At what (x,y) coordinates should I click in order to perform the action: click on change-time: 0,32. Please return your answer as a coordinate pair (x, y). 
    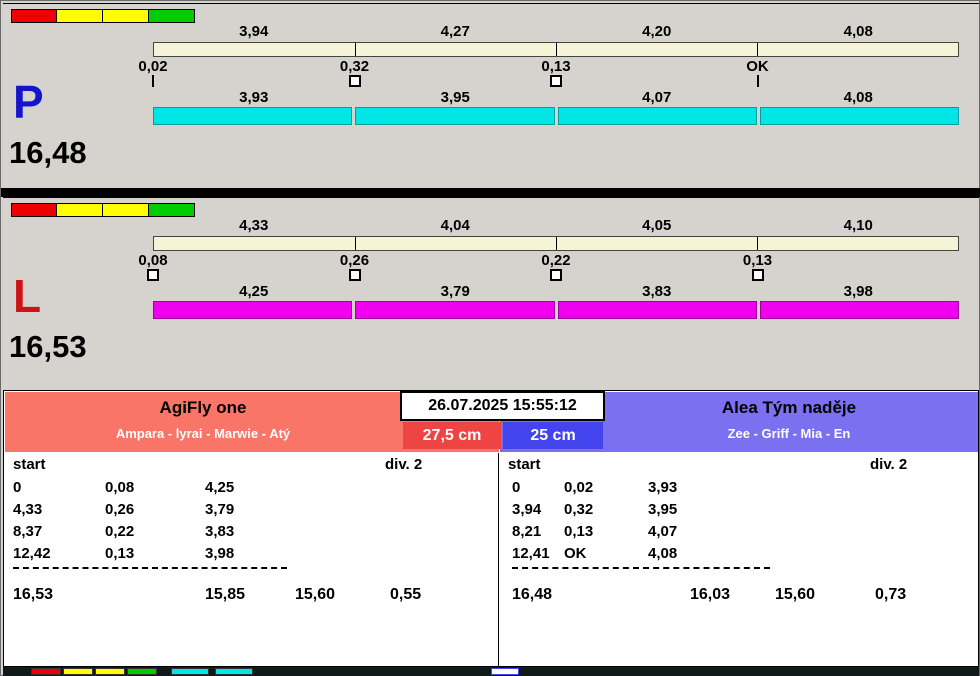
    Looking at the image, I should click on (354, 66).